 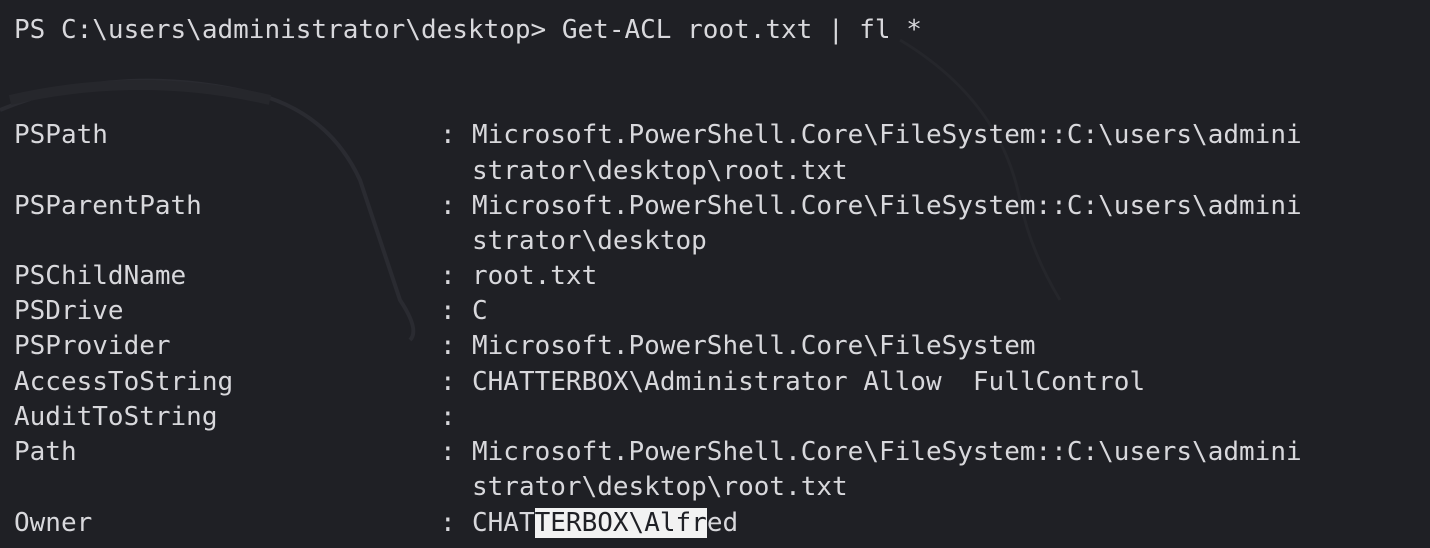 What do you see at coordinates (100, 276) in the screenshot?
I see `row-key: PSChildName` at bounding box center [100, 276].